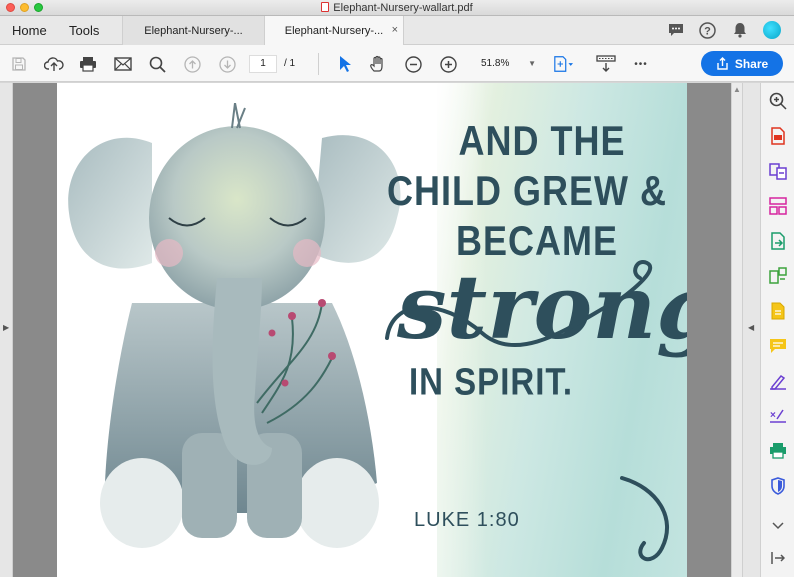 The image size is (794, 577). I want to click on expand-left-panel-icon: ▶, so click(6, 327).